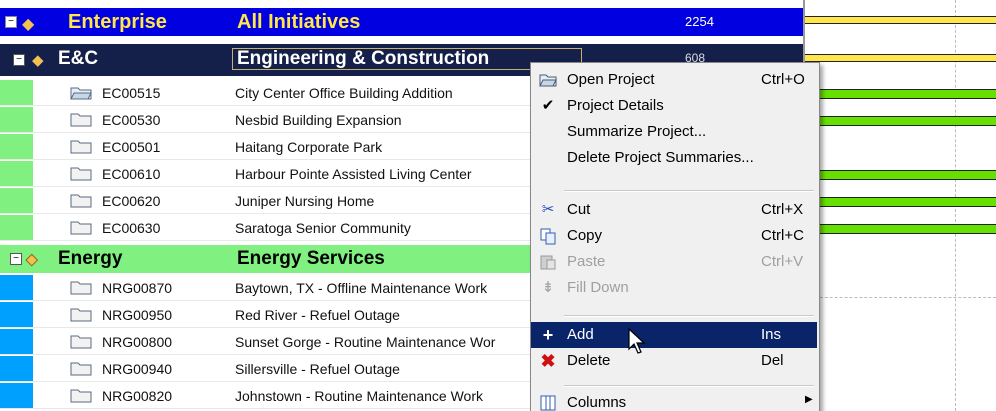  I want to click on enterprise-name: All Initiatives, so click(299, 22).